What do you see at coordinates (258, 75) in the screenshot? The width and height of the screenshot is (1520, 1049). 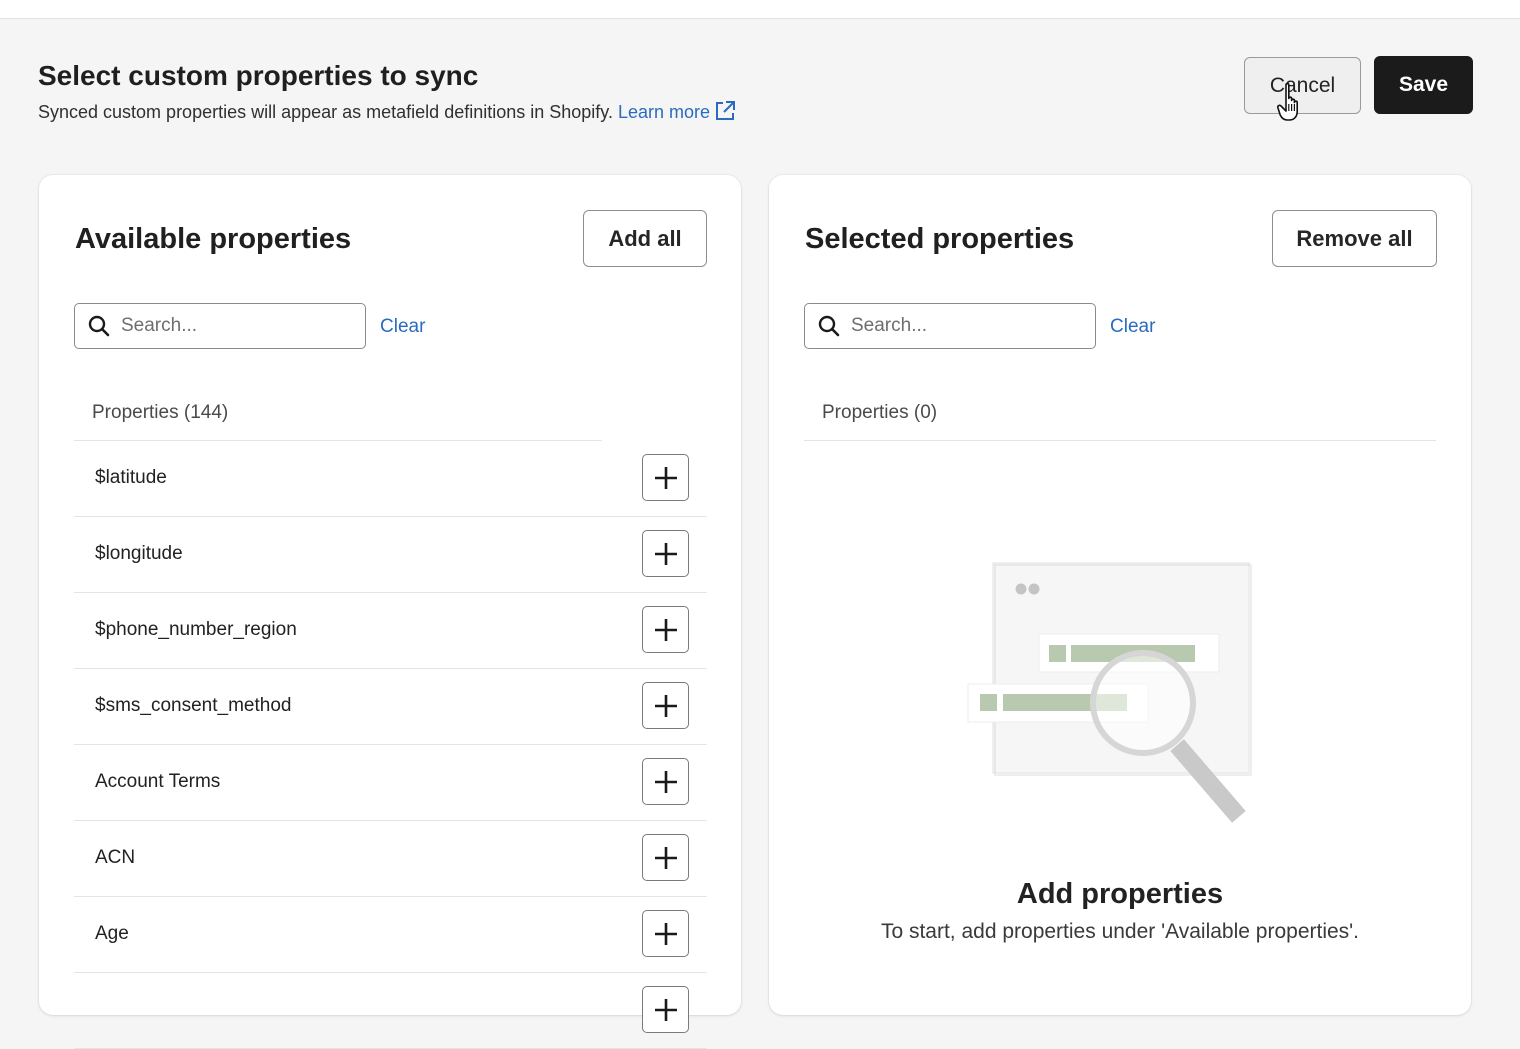 I see `page-title: Select custom properties to sync` at bounding box center [258, 75].